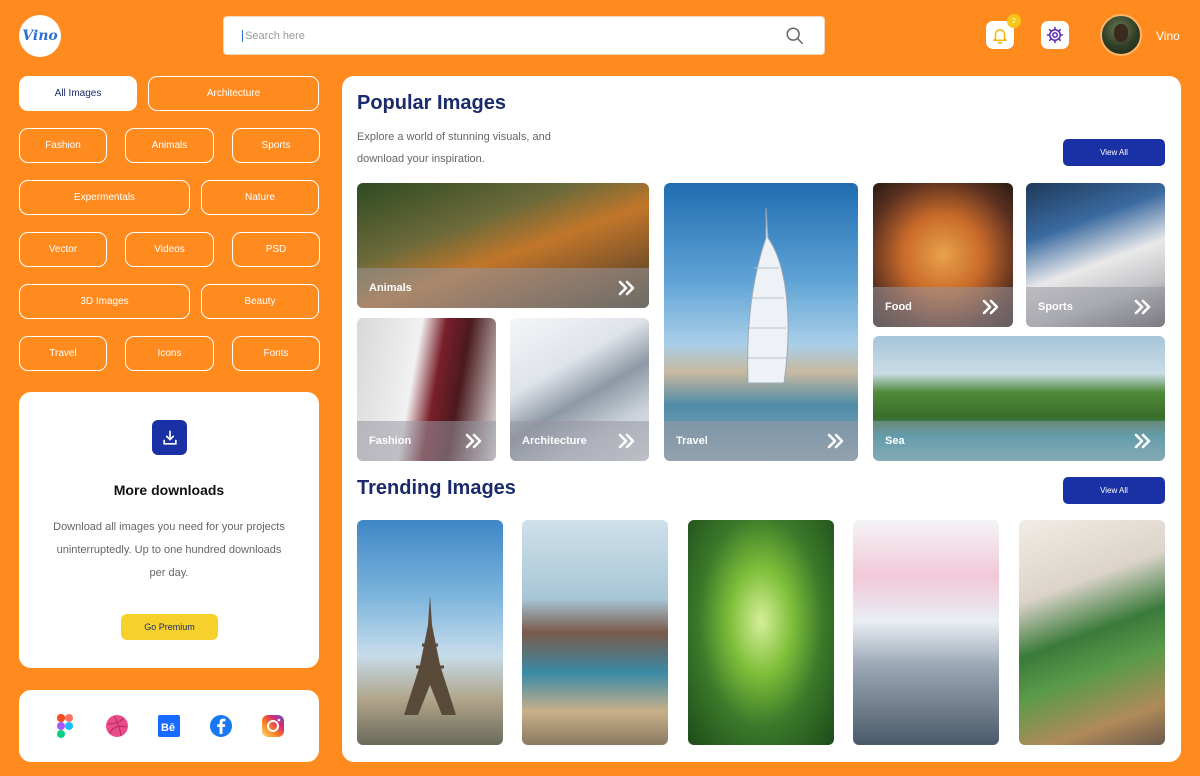  Describe the element at coordinates (169, 437) in the screenshot. I see `download-icon` at that location.